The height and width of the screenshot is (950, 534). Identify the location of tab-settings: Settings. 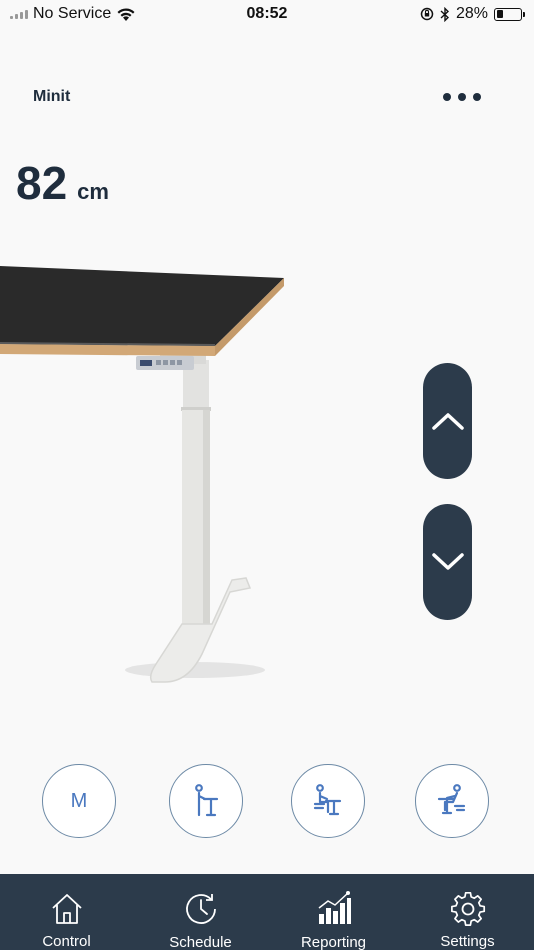
(467, 912).